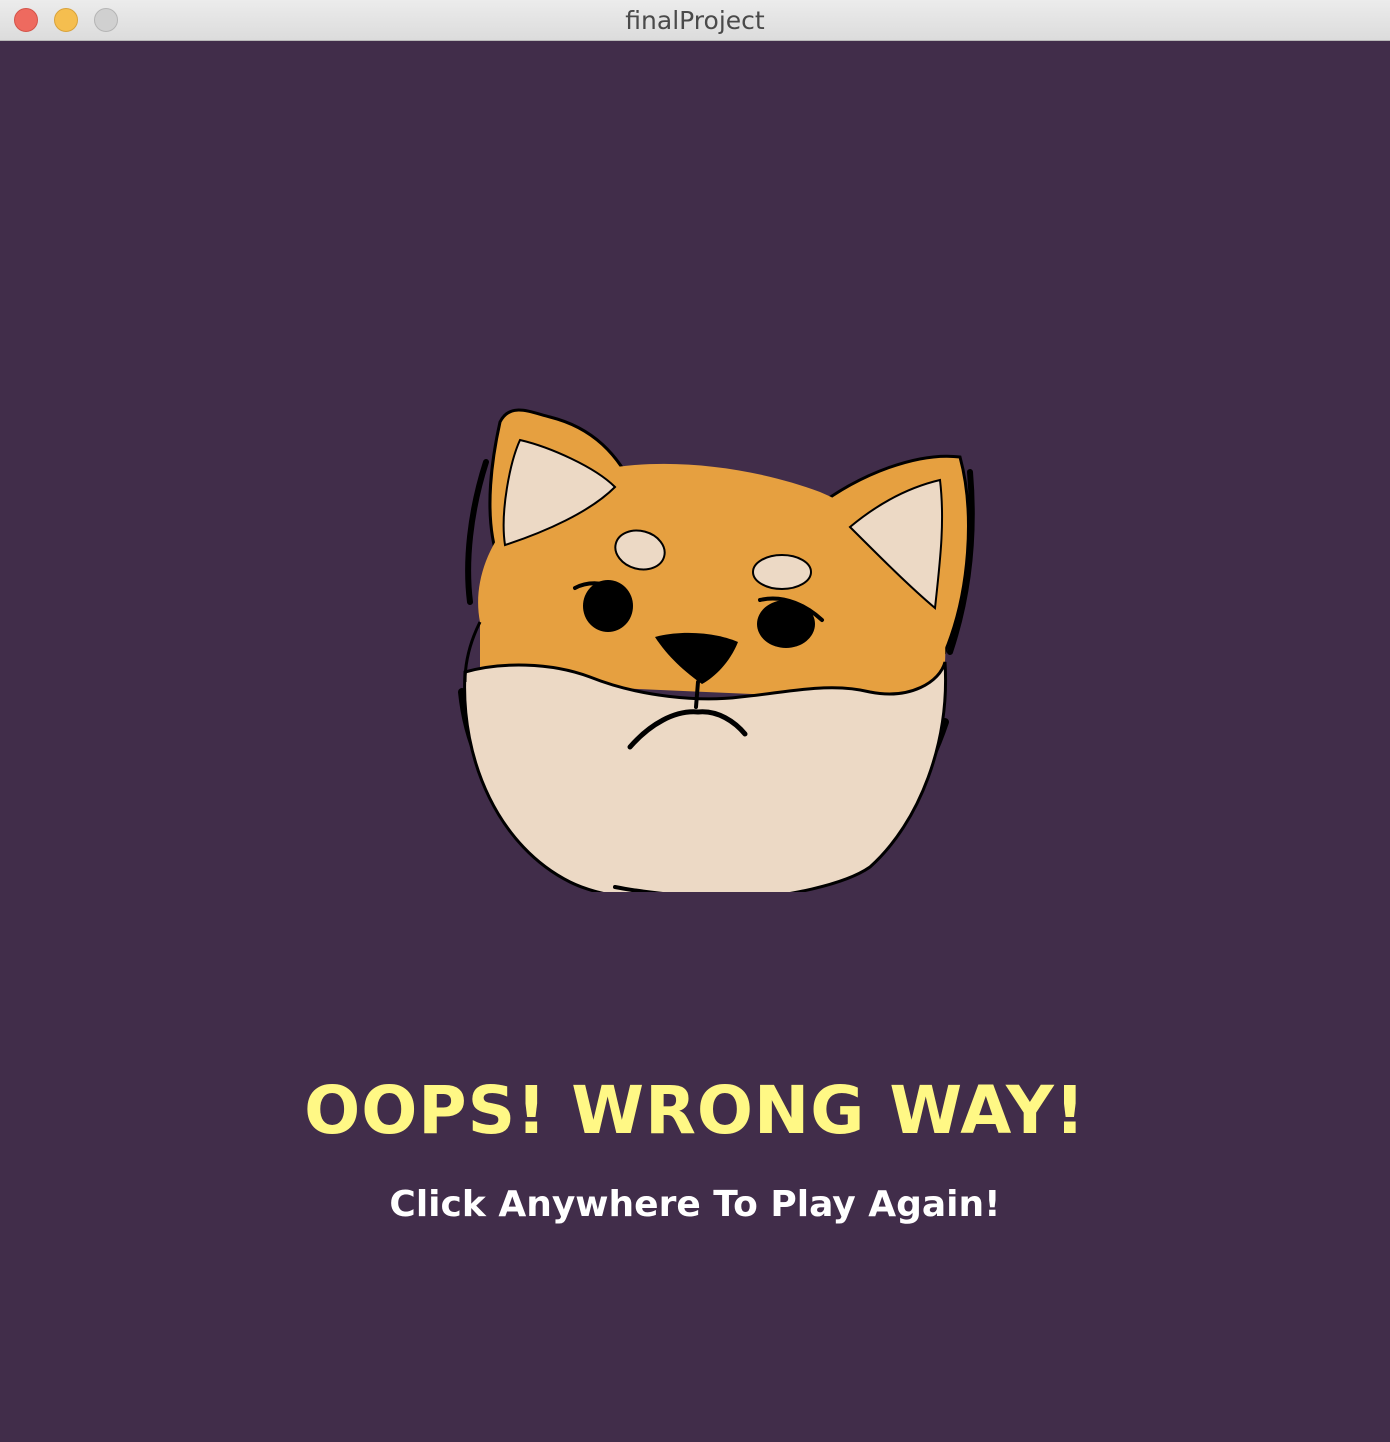 Image resolution: width=1390 pixels, height=1442 pixels. Describe the element at coordinates (695, 1110) in the screenshot. I see `game-over-message: OOPS! WRONG WAY!` at that location.